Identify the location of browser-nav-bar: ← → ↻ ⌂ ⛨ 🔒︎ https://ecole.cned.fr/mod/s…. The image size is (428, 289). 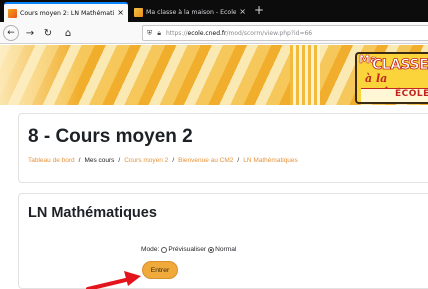
(214, 33).